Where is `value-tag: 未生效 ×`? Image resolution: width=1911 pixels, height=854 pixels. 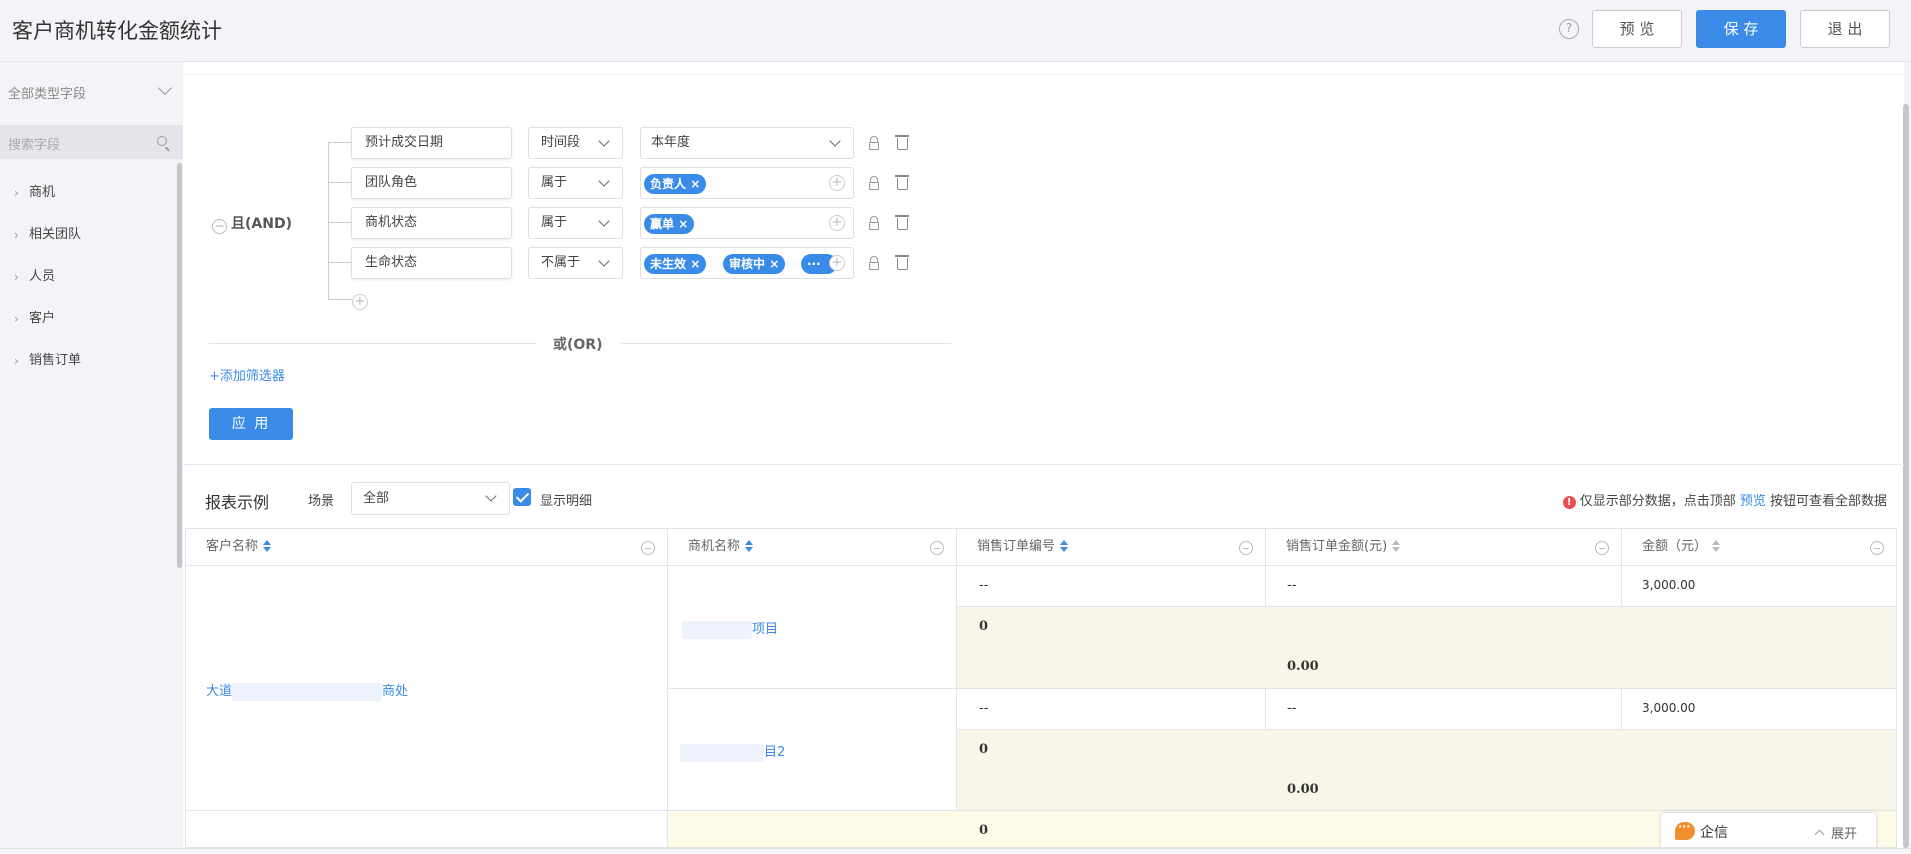
value-tag: 未生效 × is located at coordinates (675, 264).